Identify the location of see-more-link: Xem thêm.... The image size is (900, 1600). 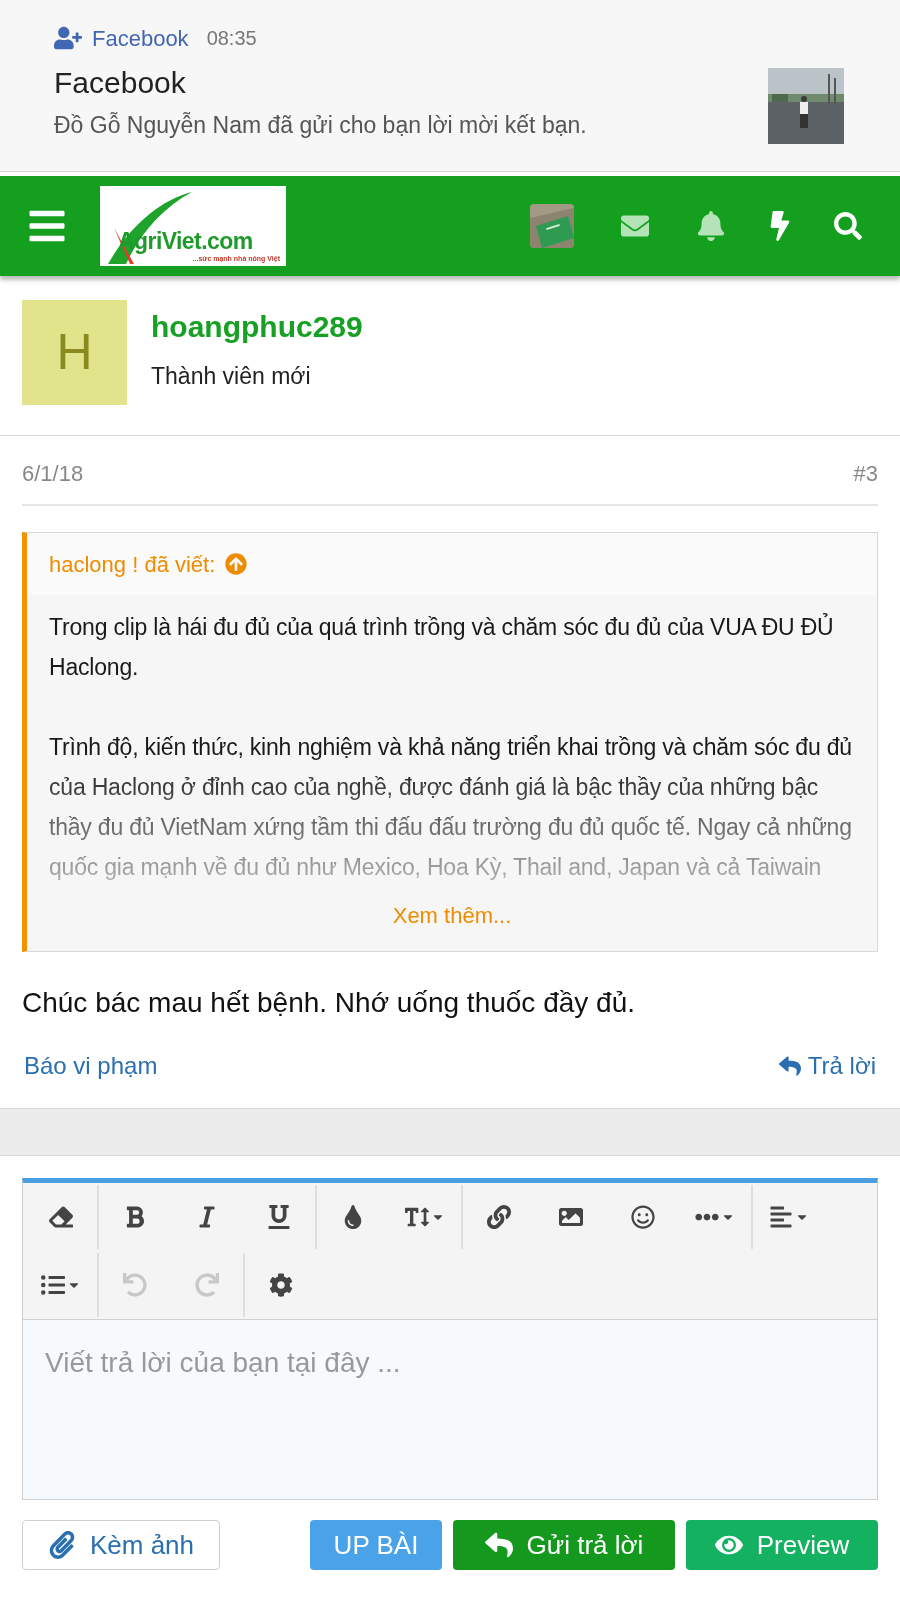
(452, 915).